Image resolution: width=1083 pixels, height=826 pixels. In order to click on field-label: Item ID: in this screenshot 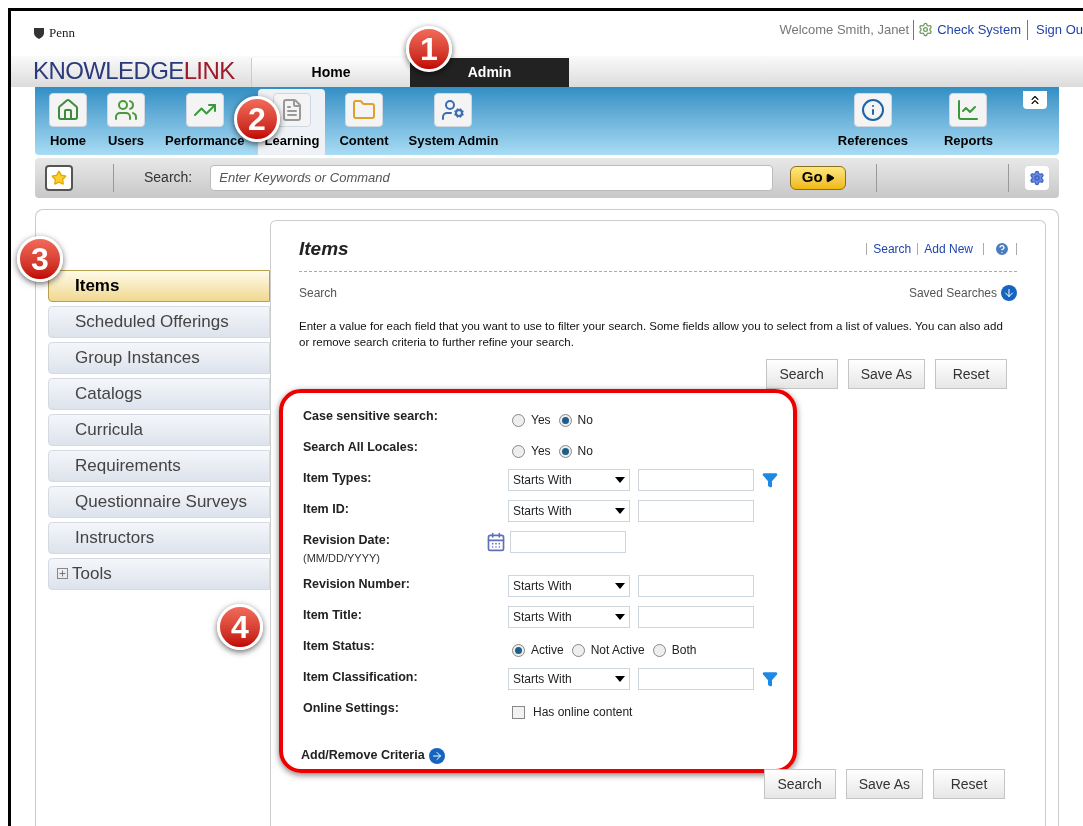, I will do `click(326, 509)`.